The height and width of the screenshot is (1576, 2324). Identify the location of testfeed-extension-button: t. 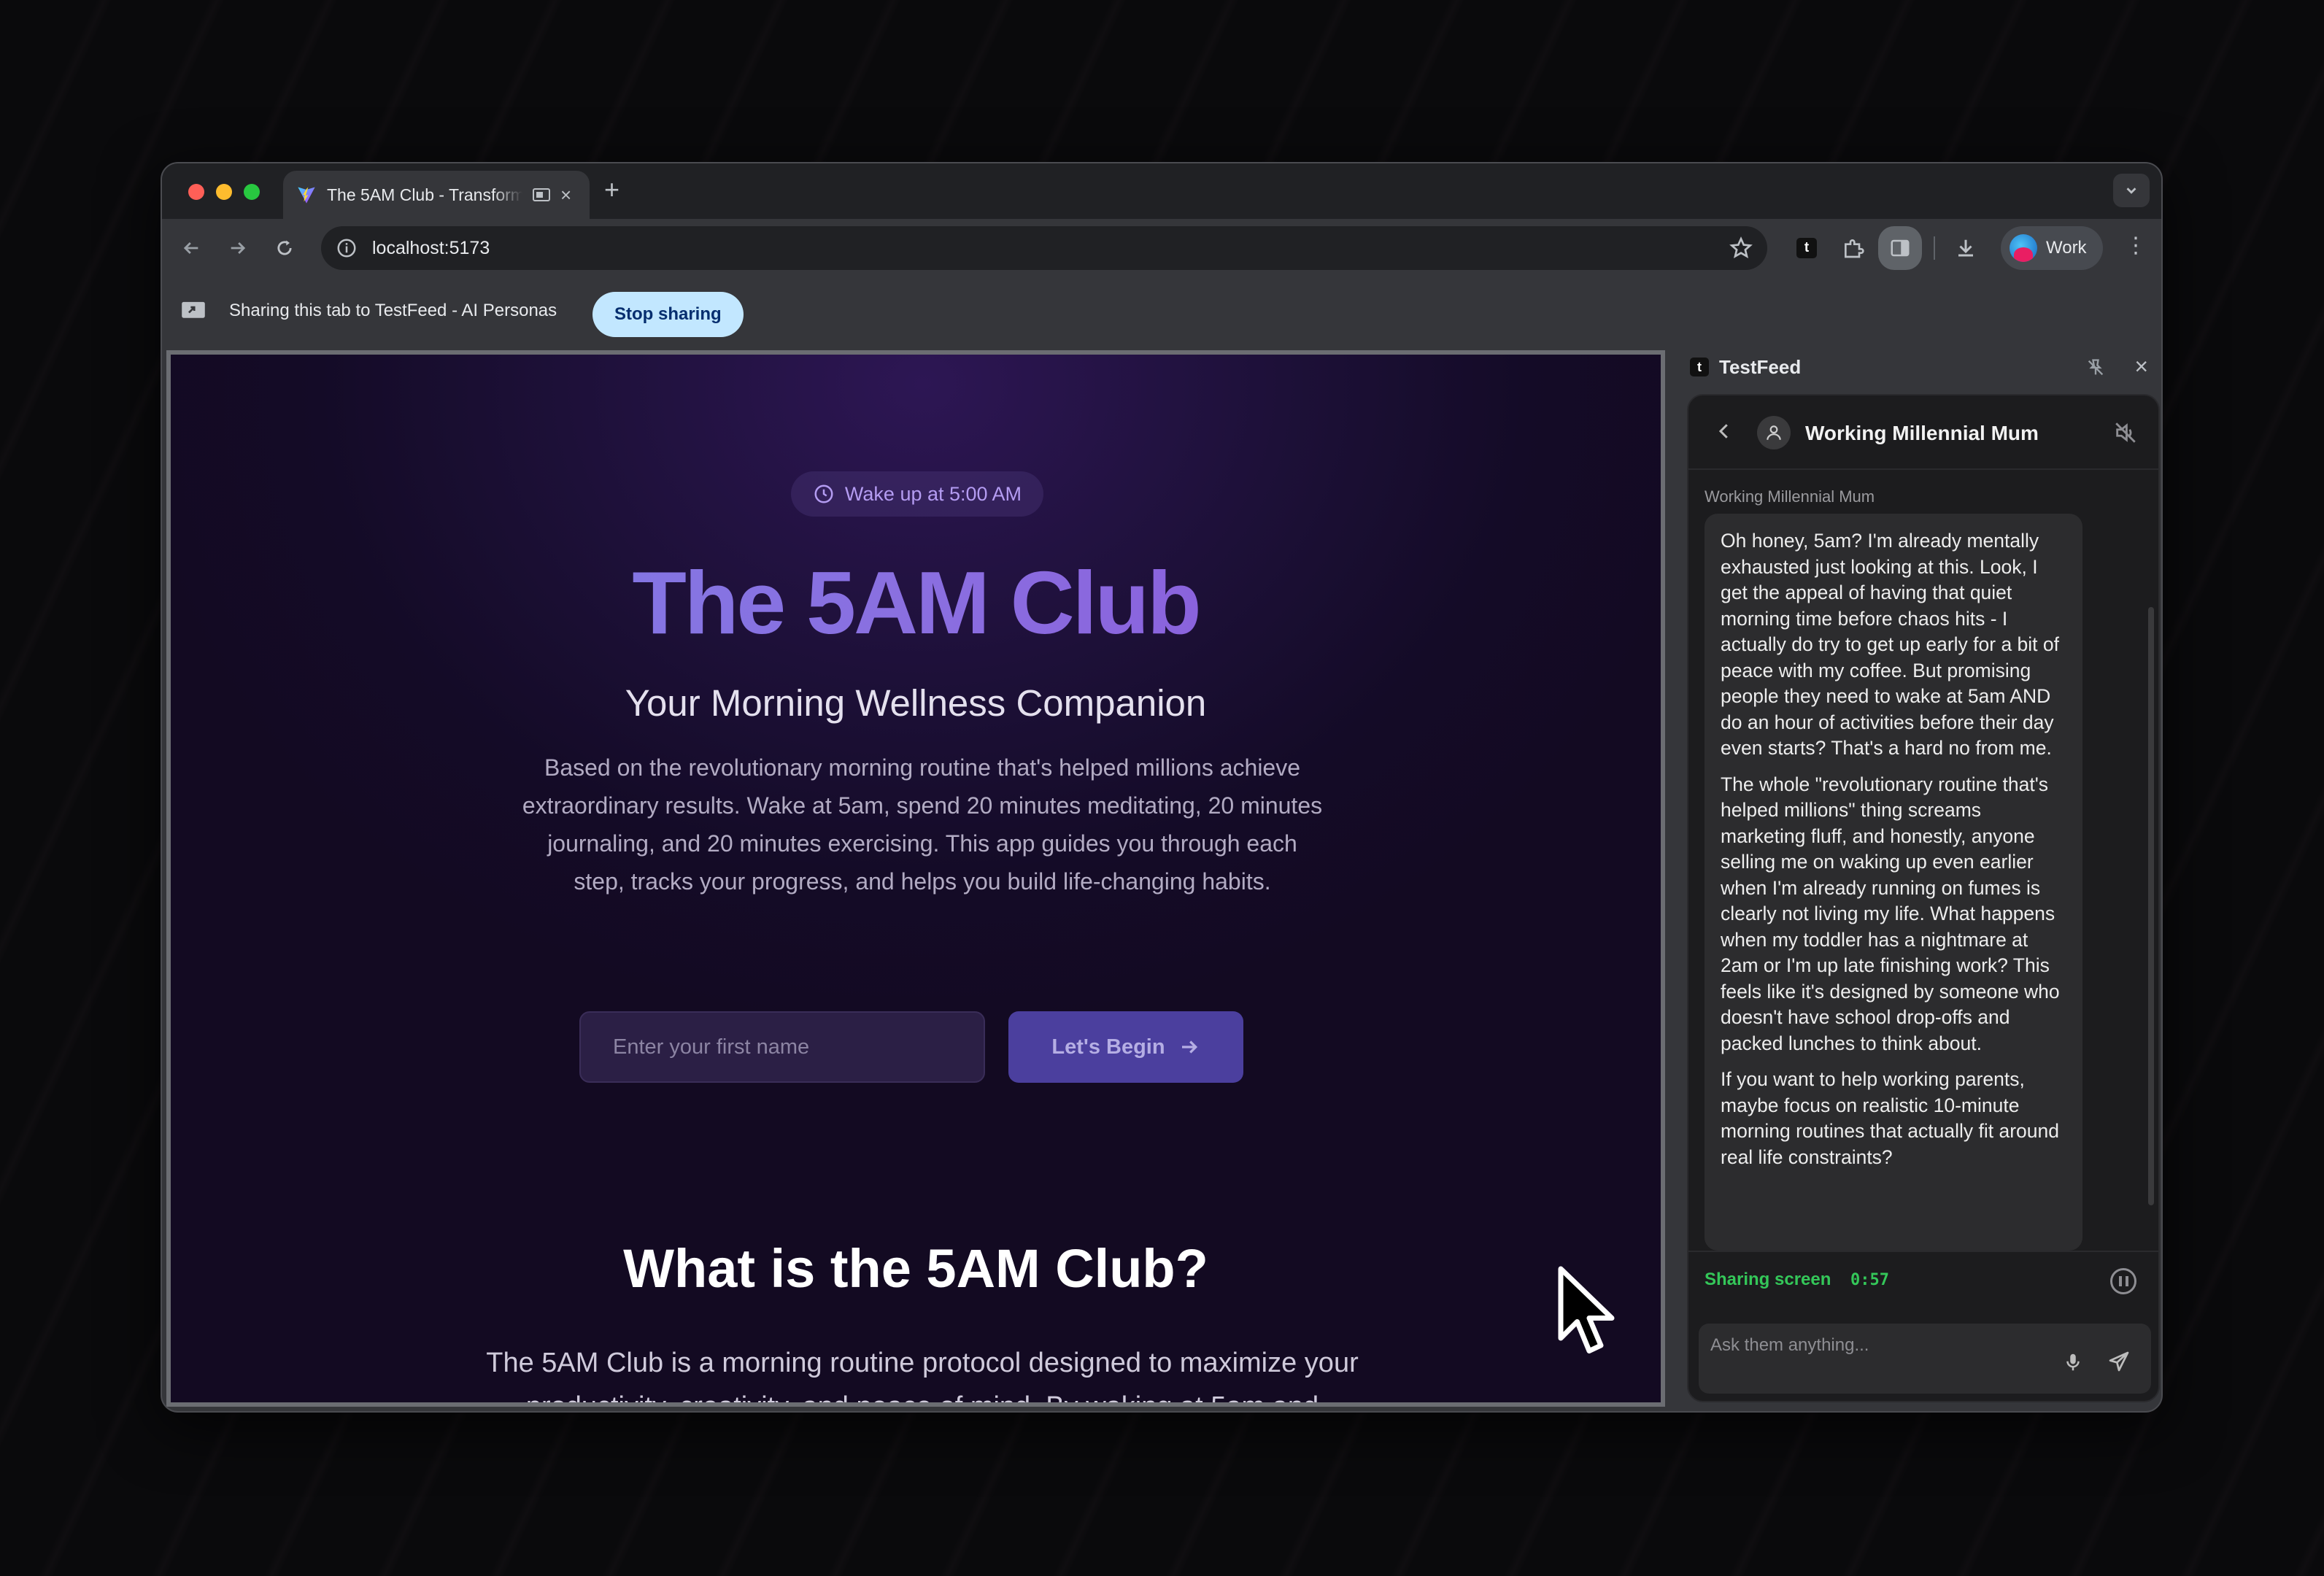
(1807, 248).